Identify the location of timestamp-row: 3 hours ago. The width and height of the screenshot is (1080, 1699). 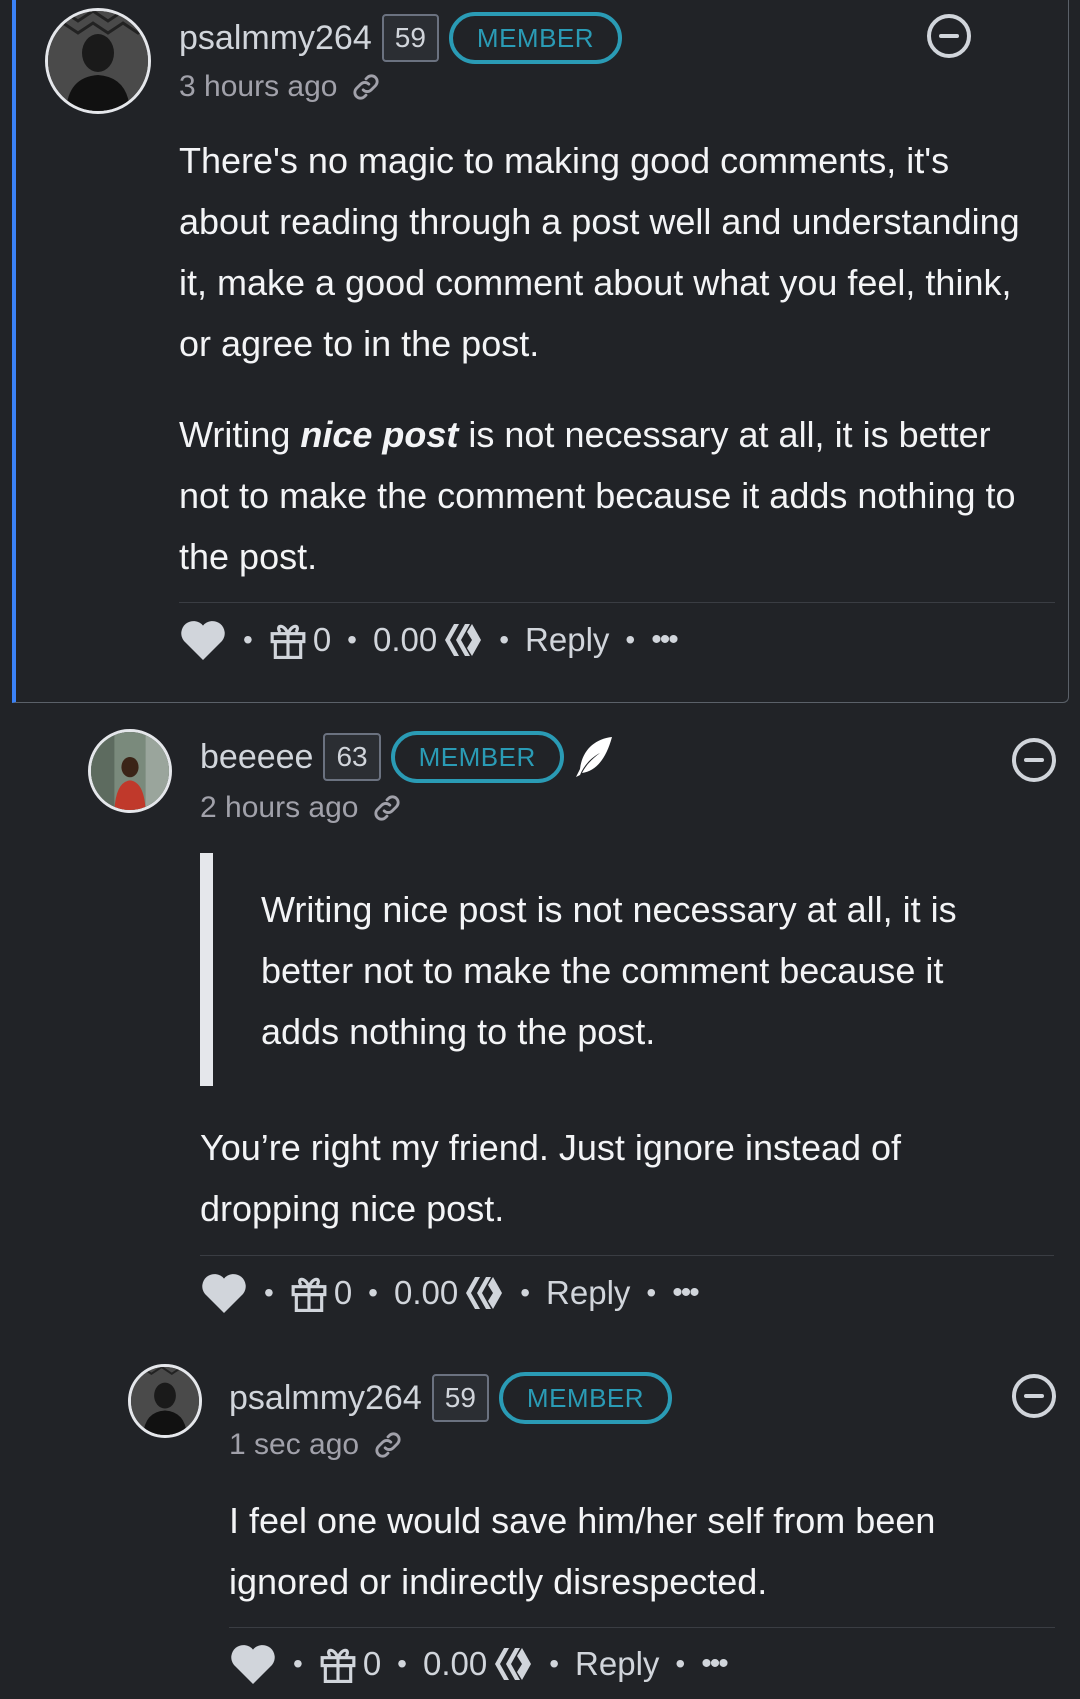
(281, 87).